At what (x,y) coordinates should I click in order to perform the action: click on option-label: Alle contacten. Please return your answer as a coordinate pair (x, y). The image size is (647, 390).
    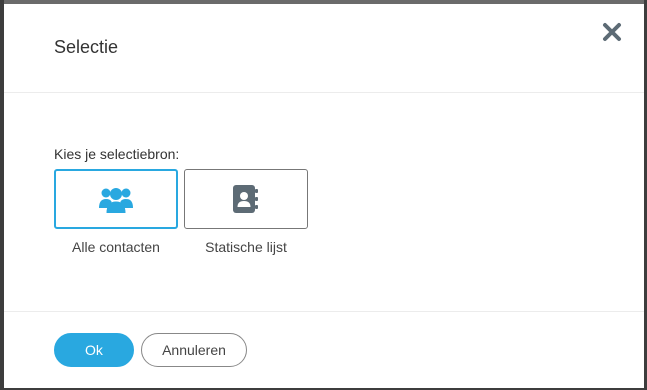
    Looking at the image, I should click on (116, 247).